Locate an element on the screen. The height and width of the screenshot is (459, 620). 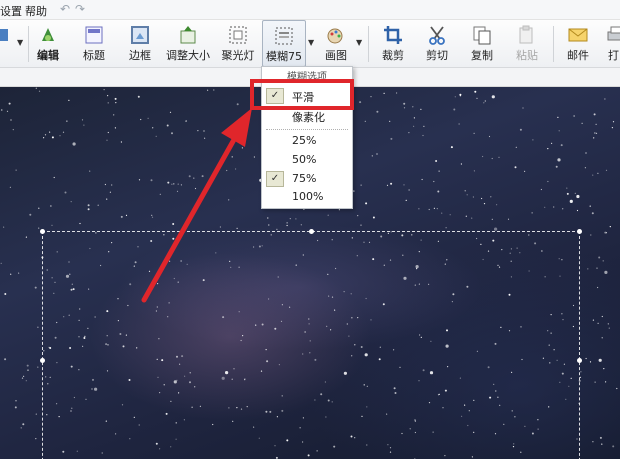
edit-button: 编辑 is located at coordinates (48, 43).